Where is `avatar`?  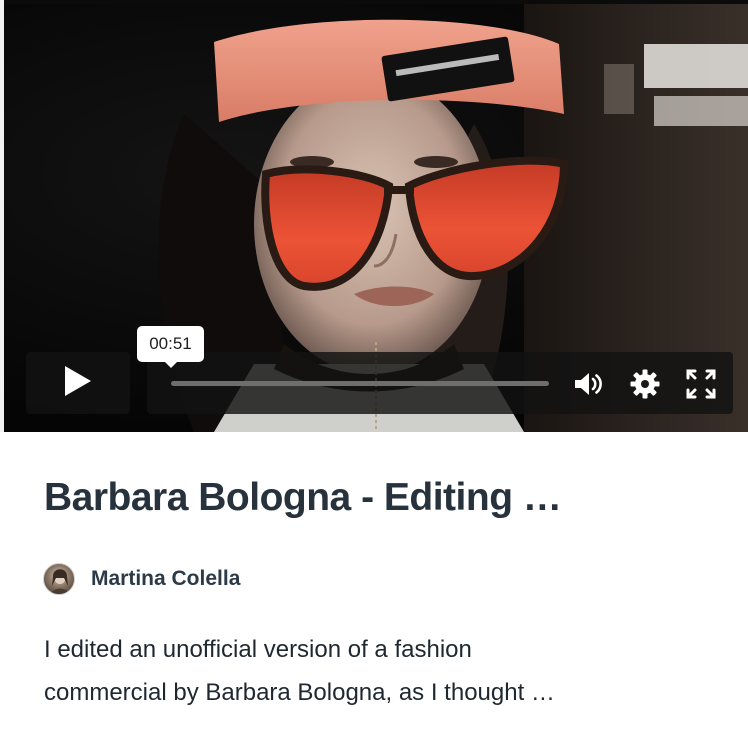 avatar is located at coordinates (59, 579).